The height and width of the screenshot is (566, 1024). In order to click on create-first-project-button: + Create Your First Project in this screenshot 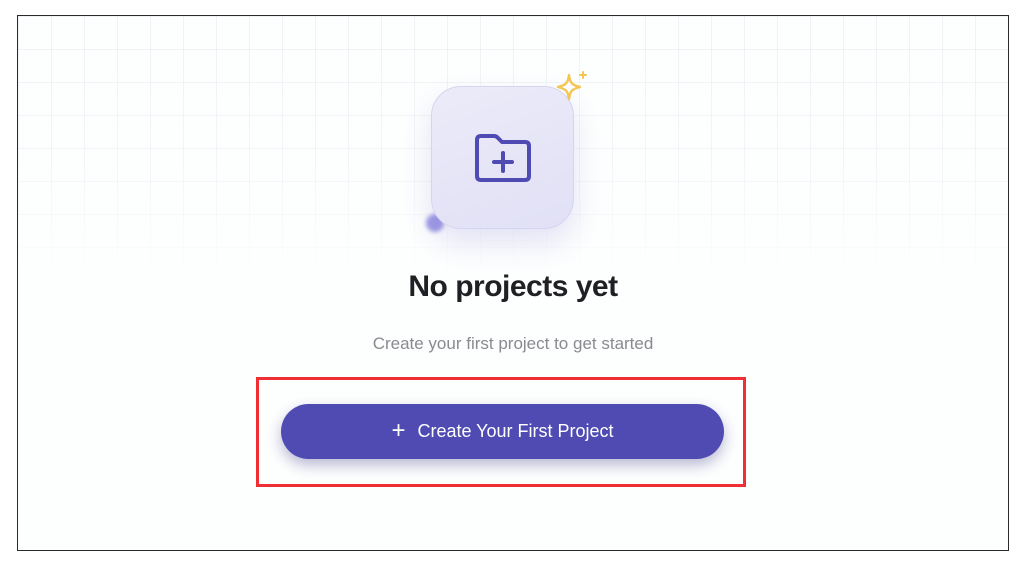, I will do `click(502, 431)`.